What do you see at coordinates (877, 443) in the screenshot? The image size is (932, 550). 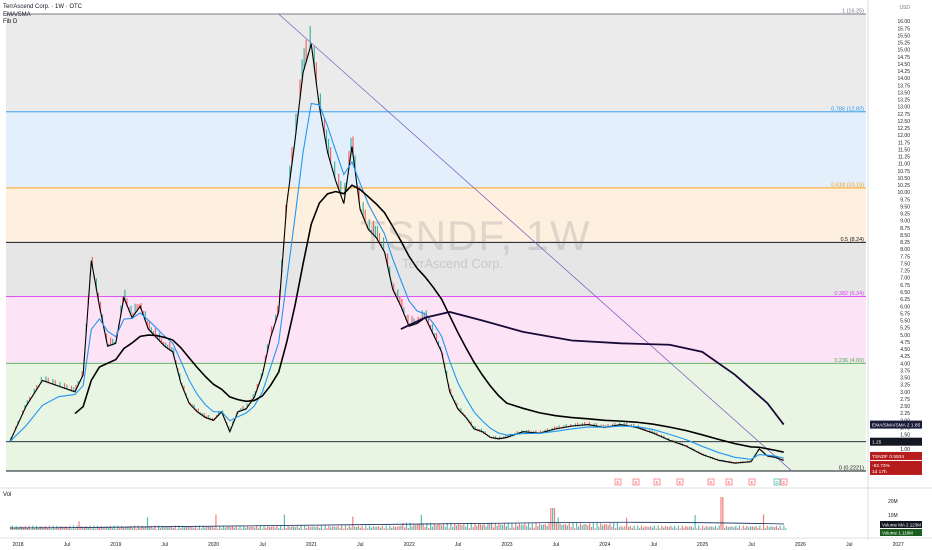 I see `price-tag-text-1: 1.25` at bounding box center [877, 443].